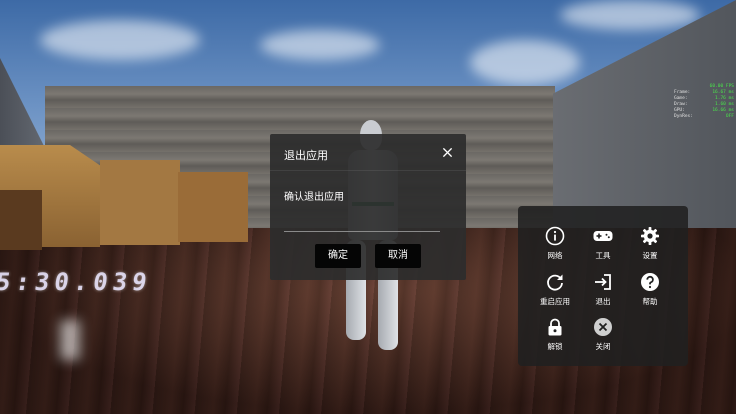 The image size is (736, 414). I want to click on menu-item-label: 网络, so click(555, 255).